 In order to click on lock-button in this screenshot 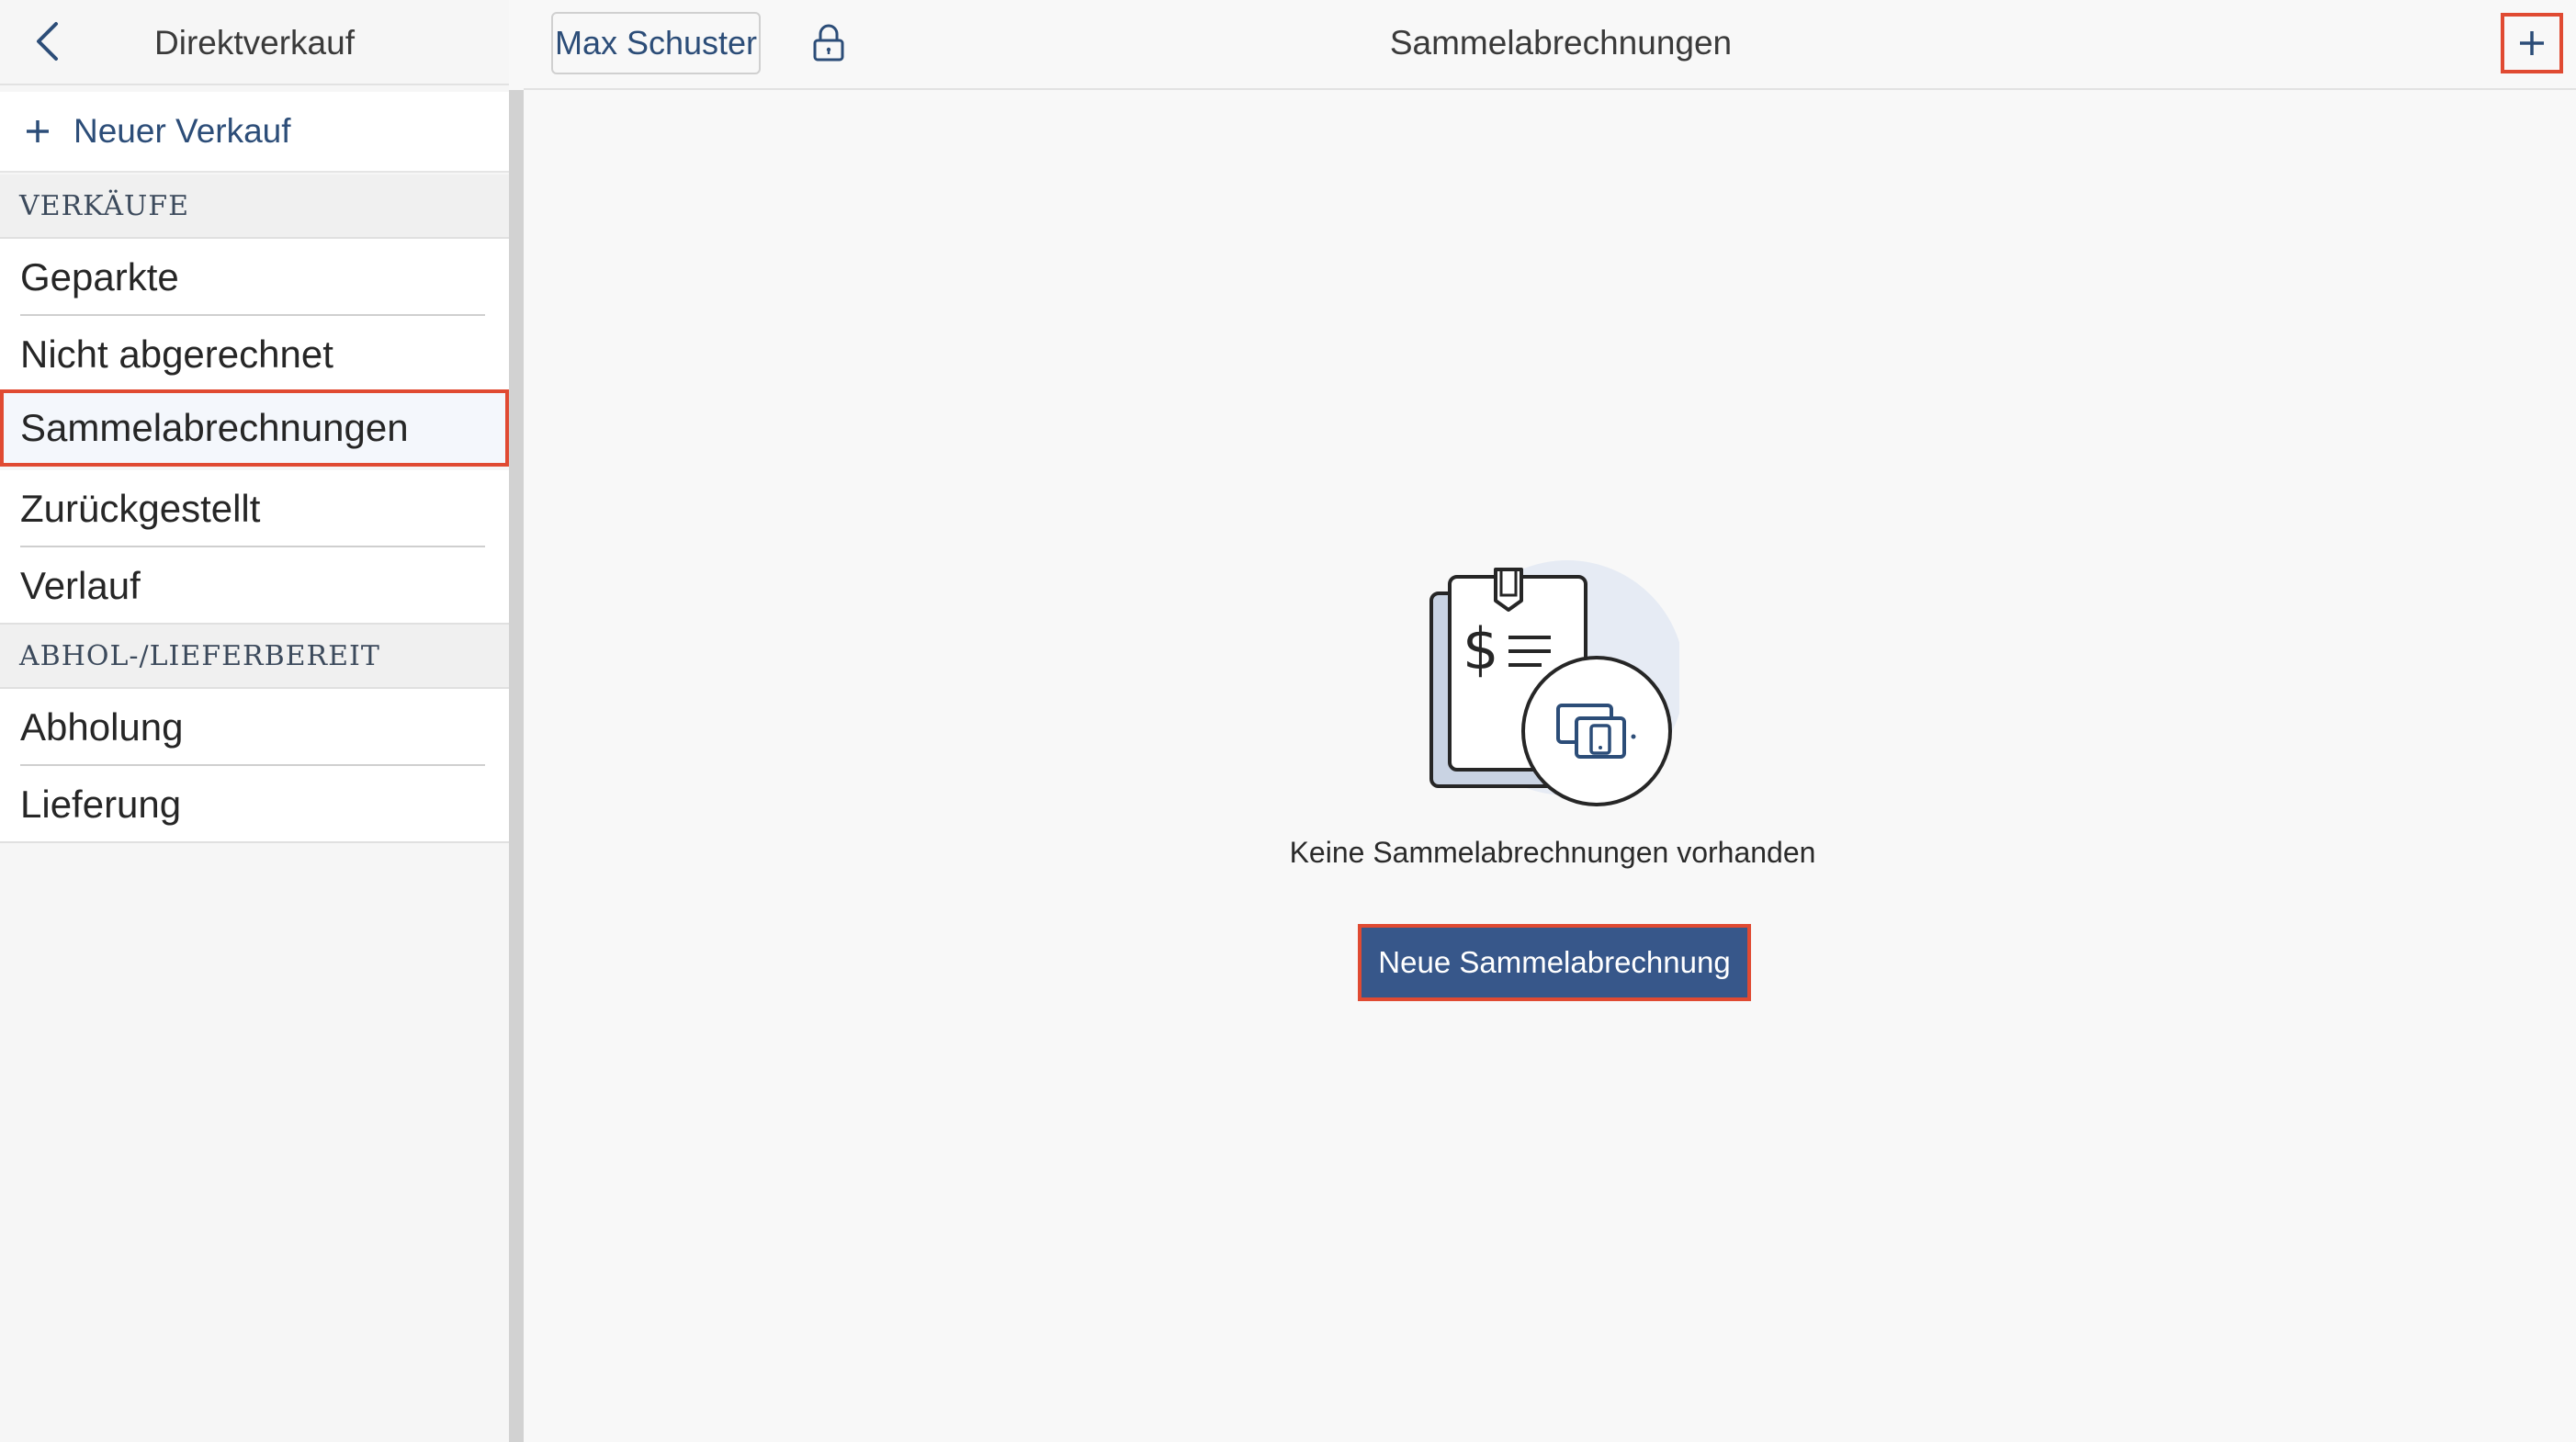, I will do `click(828, 42)`.